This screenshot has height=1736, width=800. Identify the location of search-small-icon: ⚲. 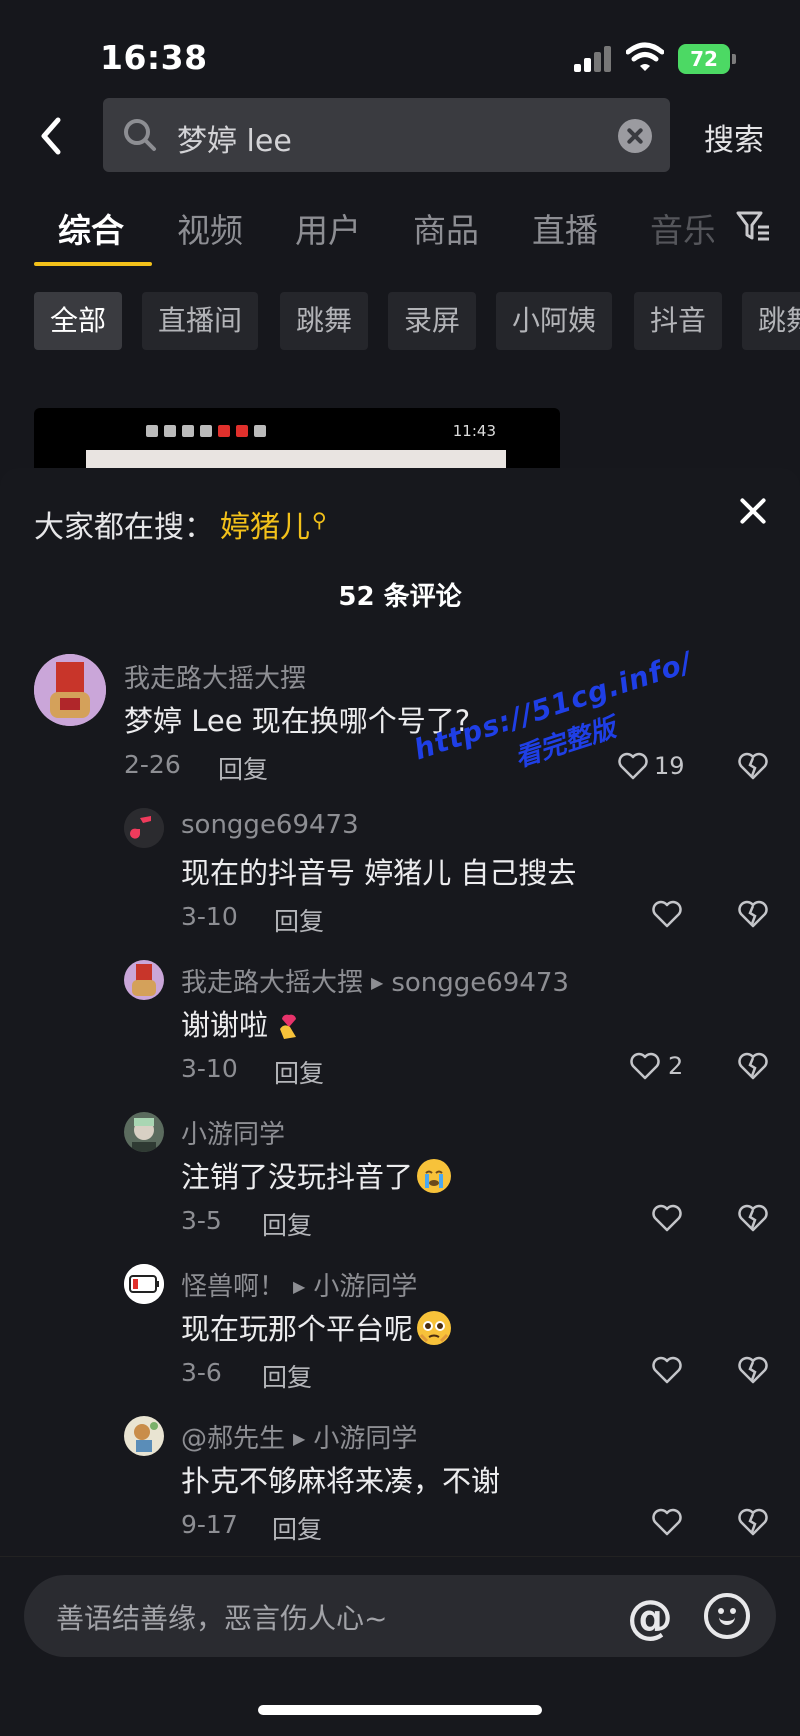
(319, 520).